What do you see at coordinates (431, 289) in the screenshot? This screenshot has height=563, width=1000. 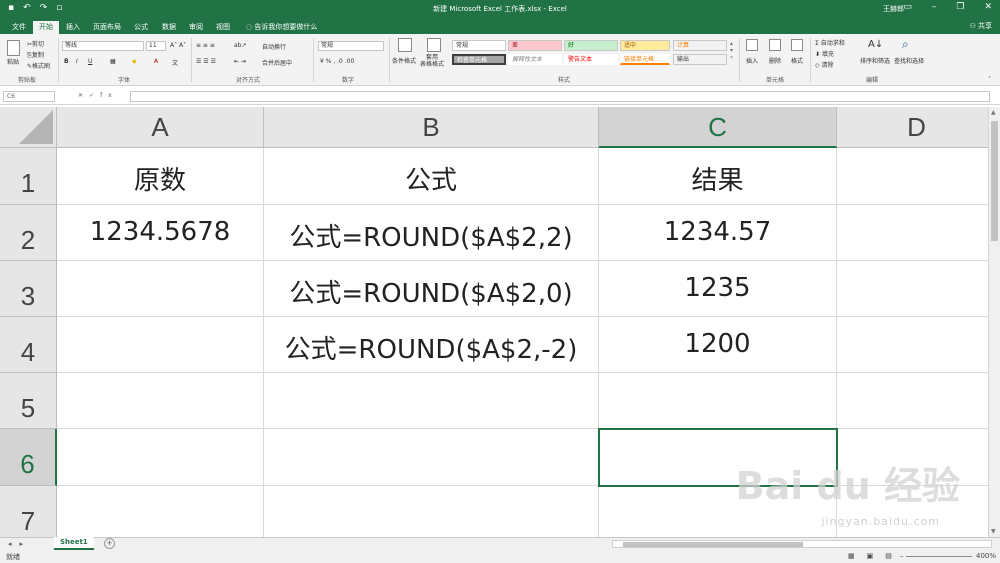 I see `cell-b3: 公式=ROUND($A$2,0)` at bounding box center [431, 289].